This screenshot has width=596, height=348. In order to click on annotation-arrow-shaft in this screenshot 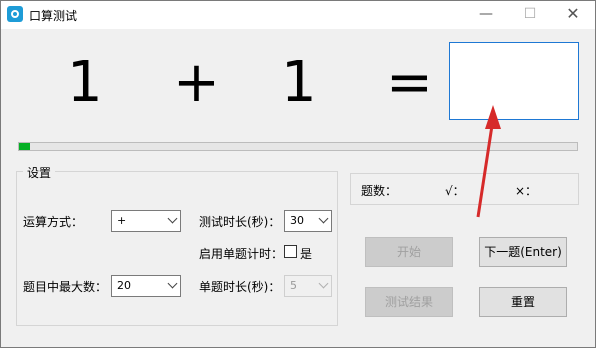, I will do `click(485, 168)`.